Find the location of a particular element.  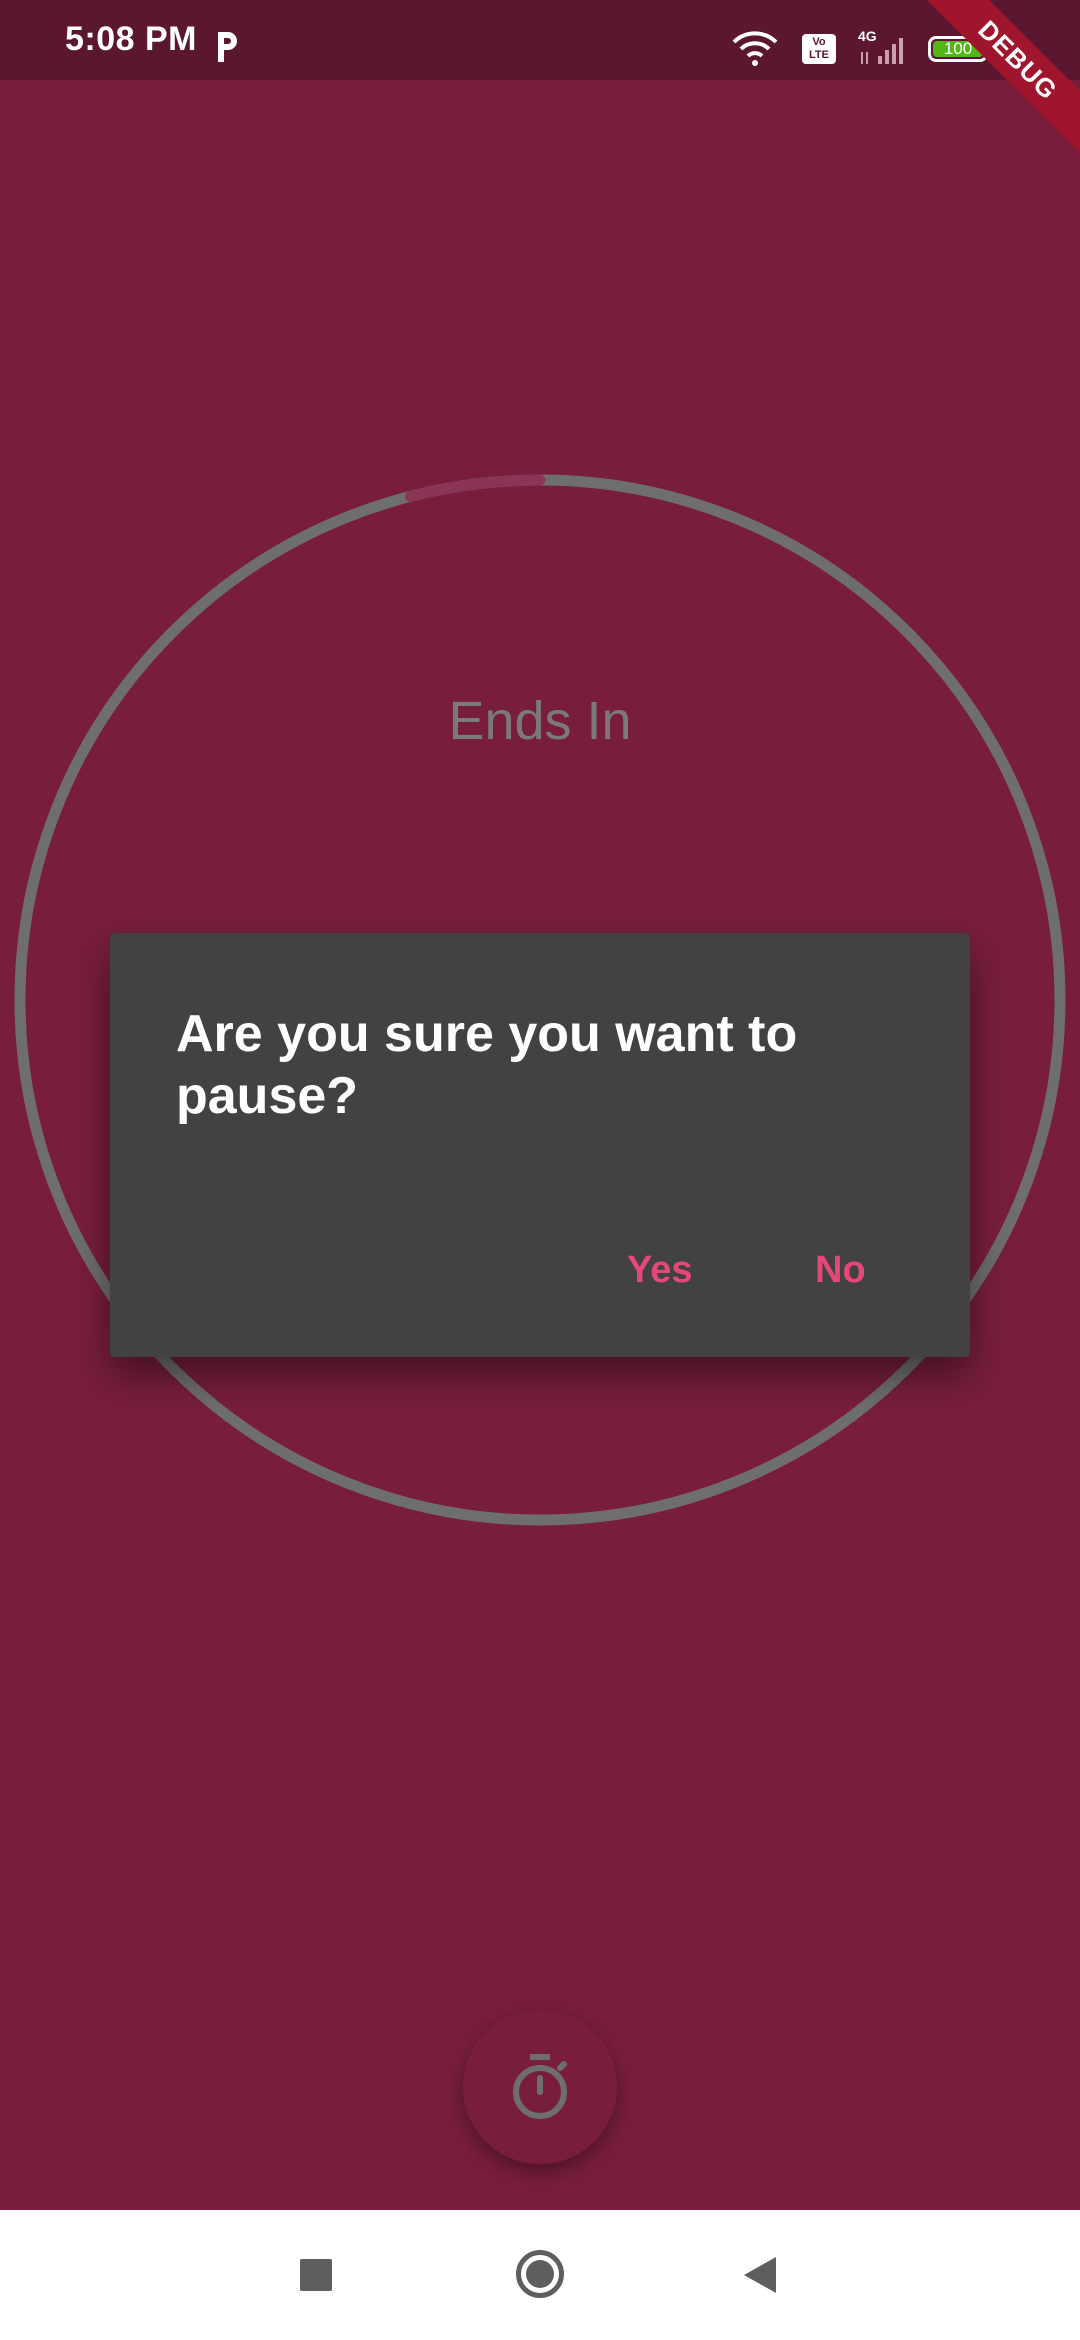

home-icon is located at coordinates (540, 2274).